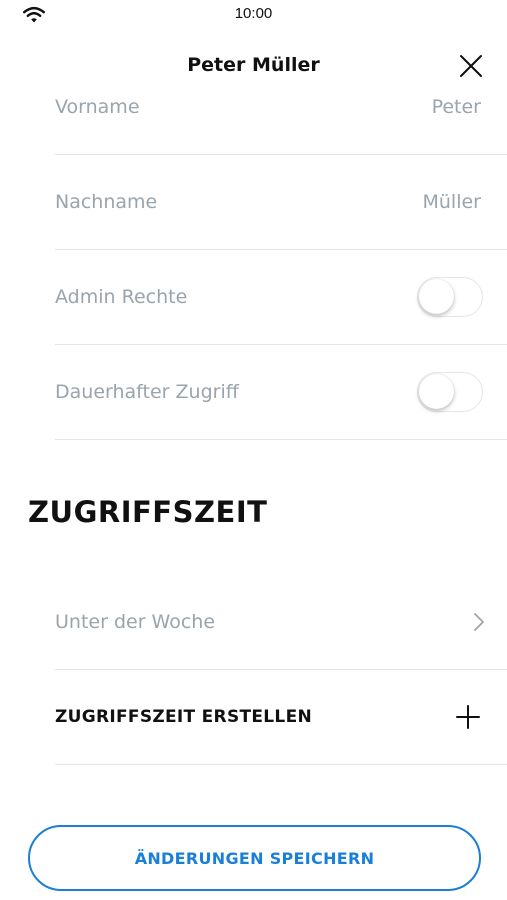  Describe the element at coordinates (254, 858) in the screenshot. I see `save-changes-button: ÄNDERUNGEN SPEICHERN` at that location.